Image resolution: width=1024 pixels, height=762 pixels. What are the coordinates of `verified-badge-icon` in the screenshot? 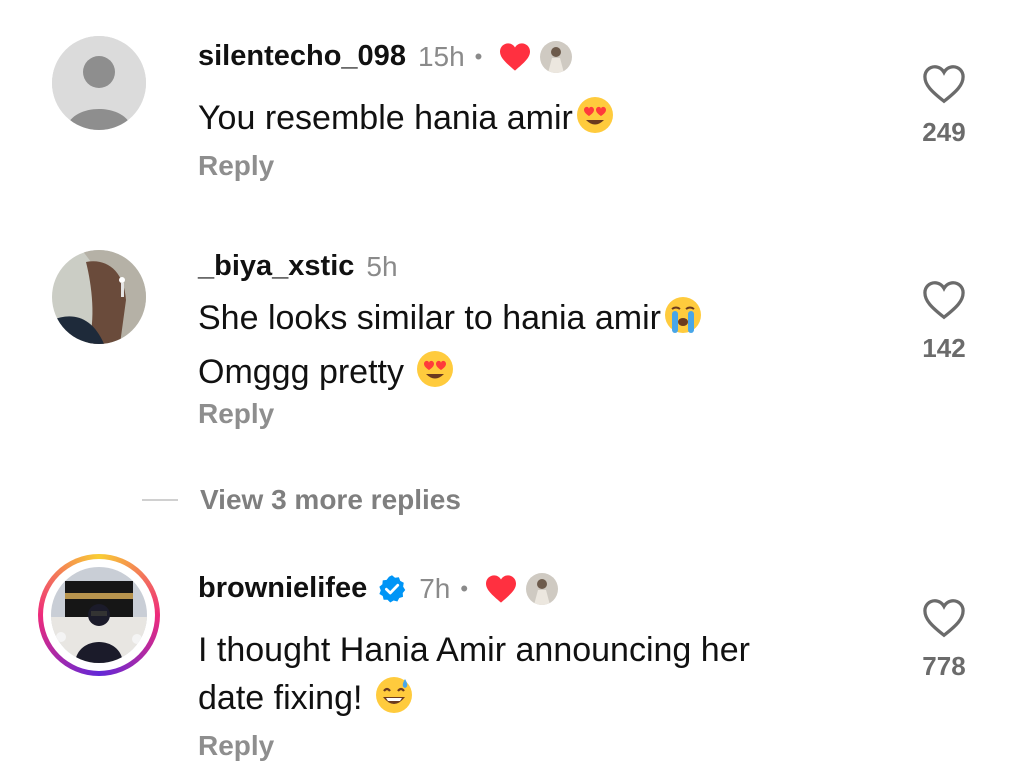 It's located at (392, 589).